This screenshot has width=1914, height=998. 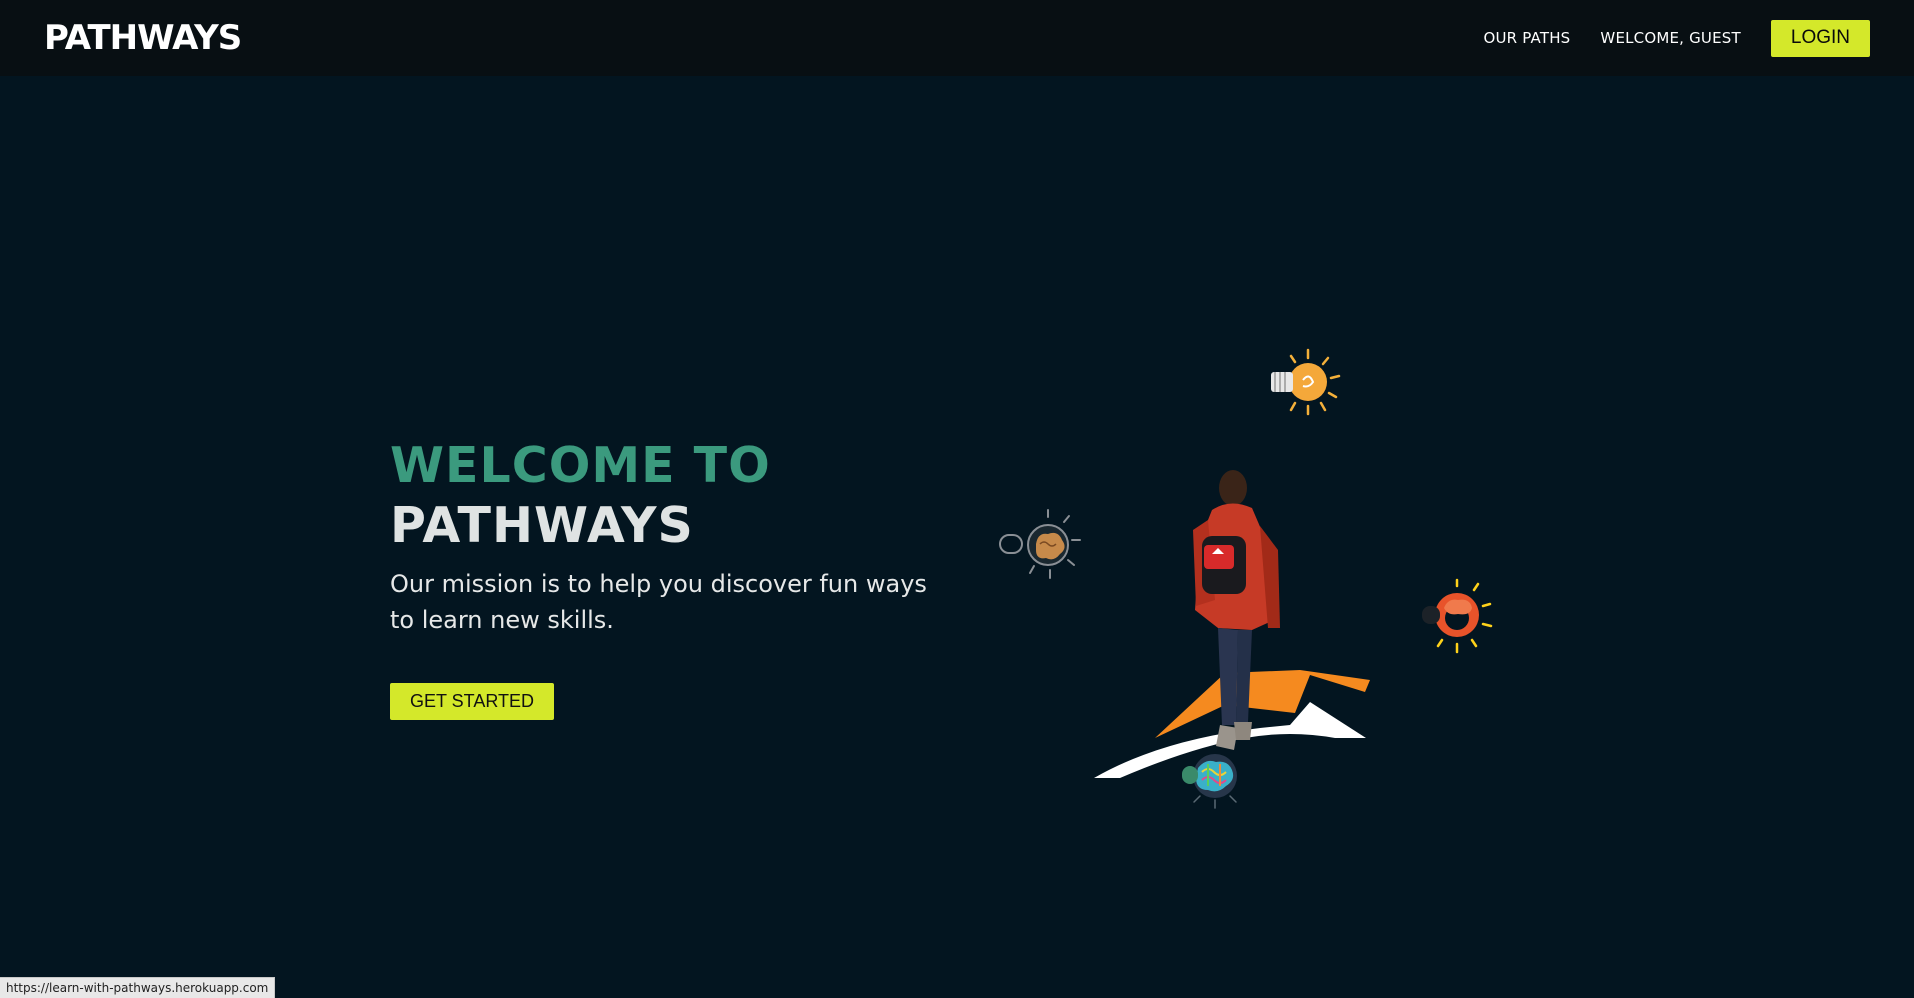 What do you see at coordinates (1306, 382) in the screenshot?
I see `lightbulb-icon` at bounding box center [1306, 382].